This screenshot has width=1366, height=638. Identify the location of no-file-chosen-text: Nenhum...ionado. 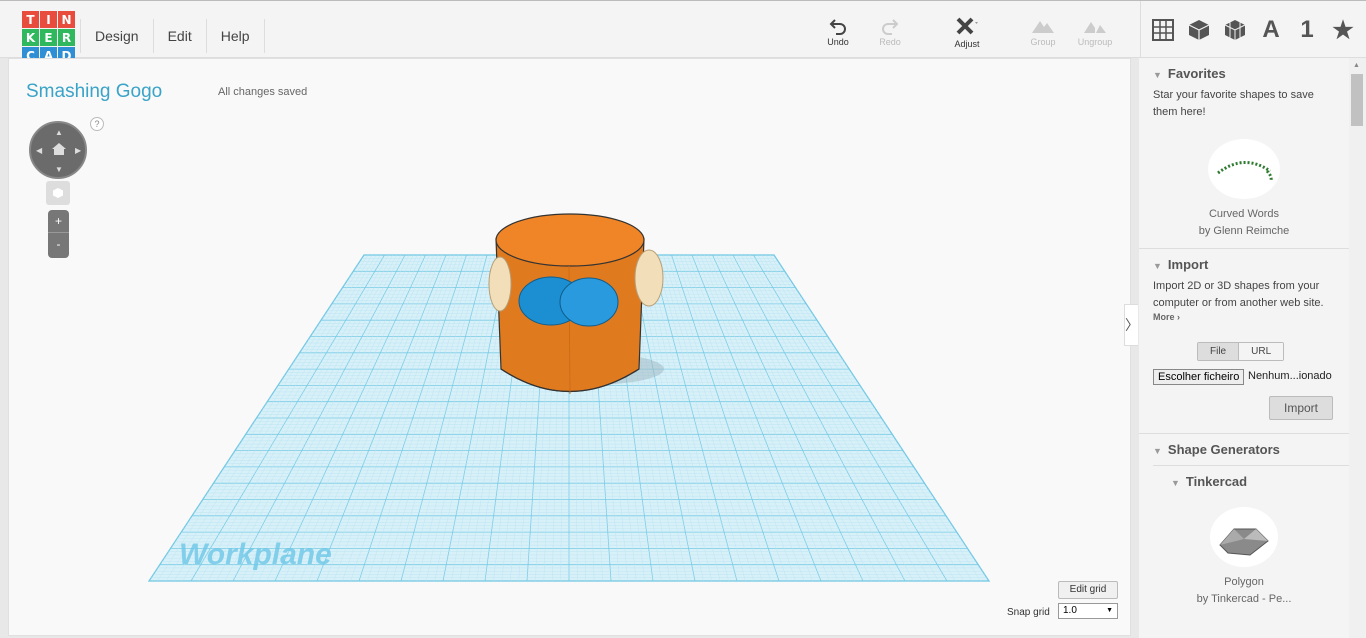
(1290, 376).